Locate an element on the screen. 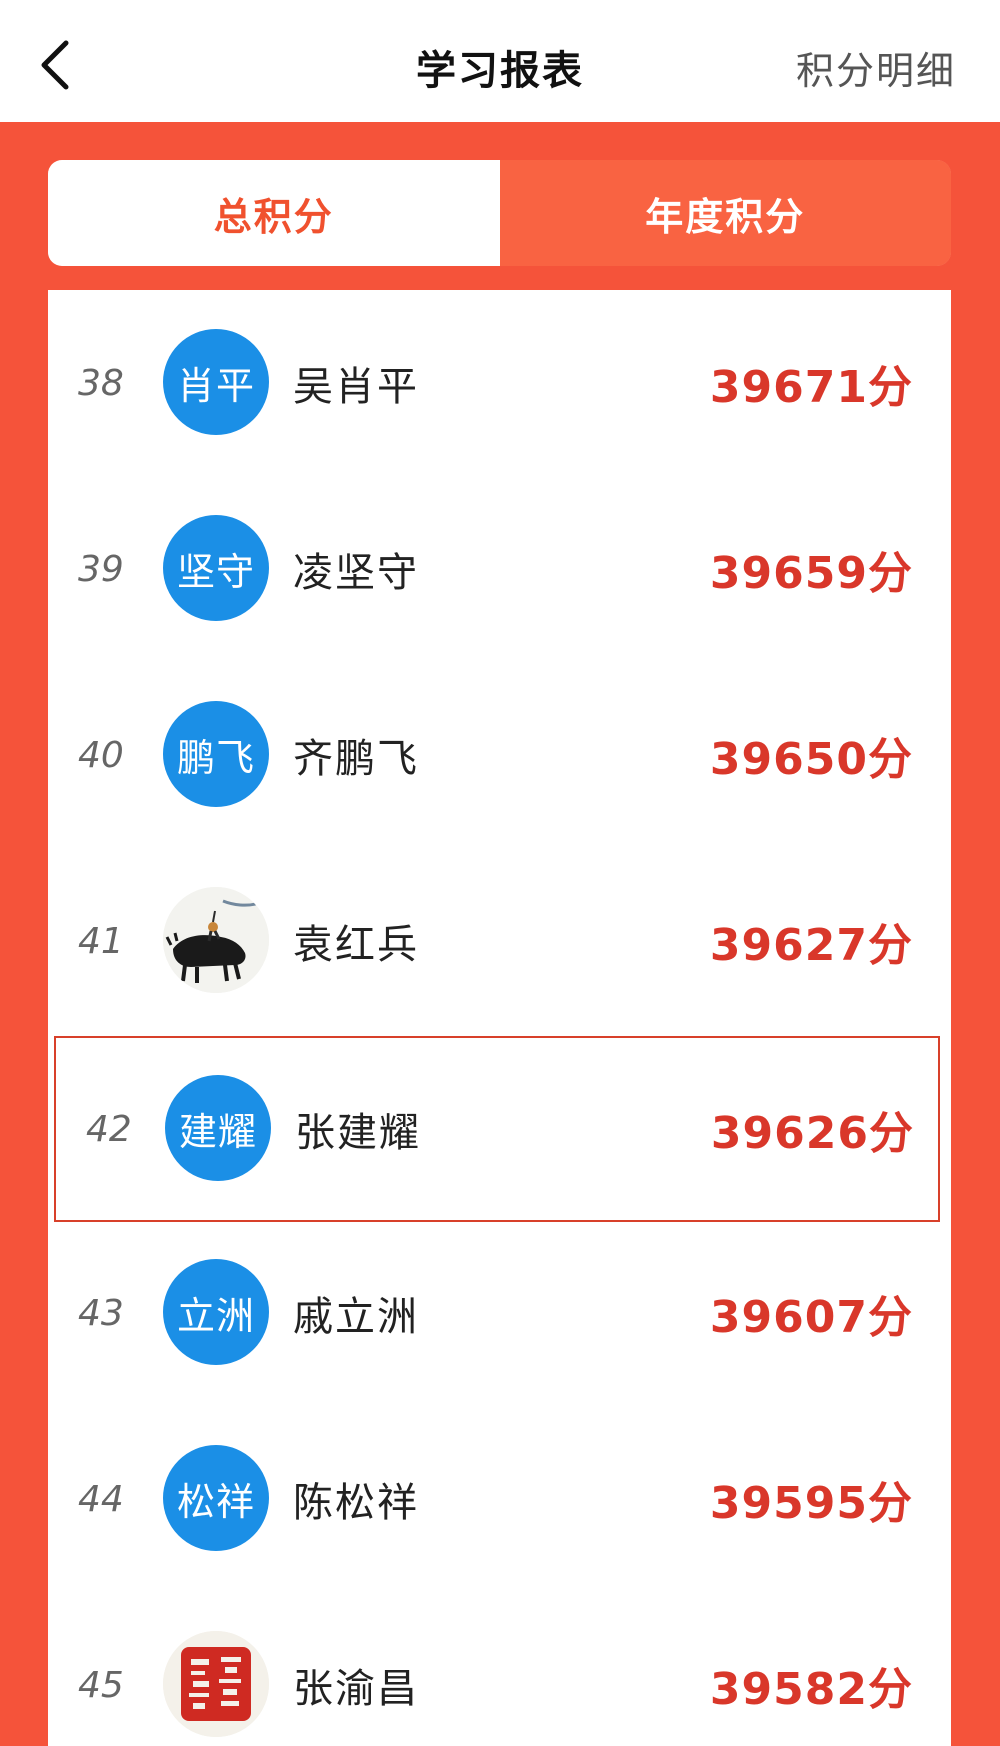  tab-bar: 总积分 年度积分 is located at coordinates (499, 213).